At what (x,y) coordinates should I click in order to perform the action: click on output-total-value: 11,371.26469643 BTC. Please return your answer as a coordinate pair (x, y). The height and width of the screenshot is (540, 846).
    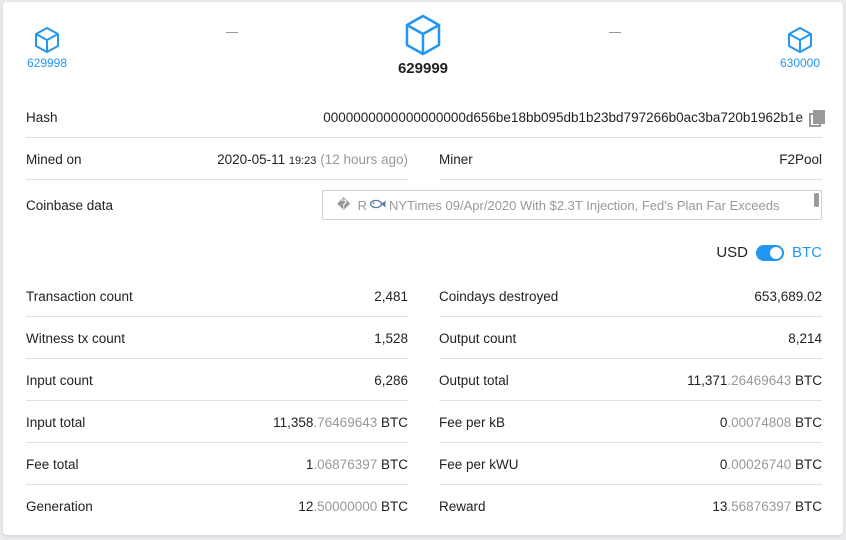
    Looking at the image, I should click on (754, 380).